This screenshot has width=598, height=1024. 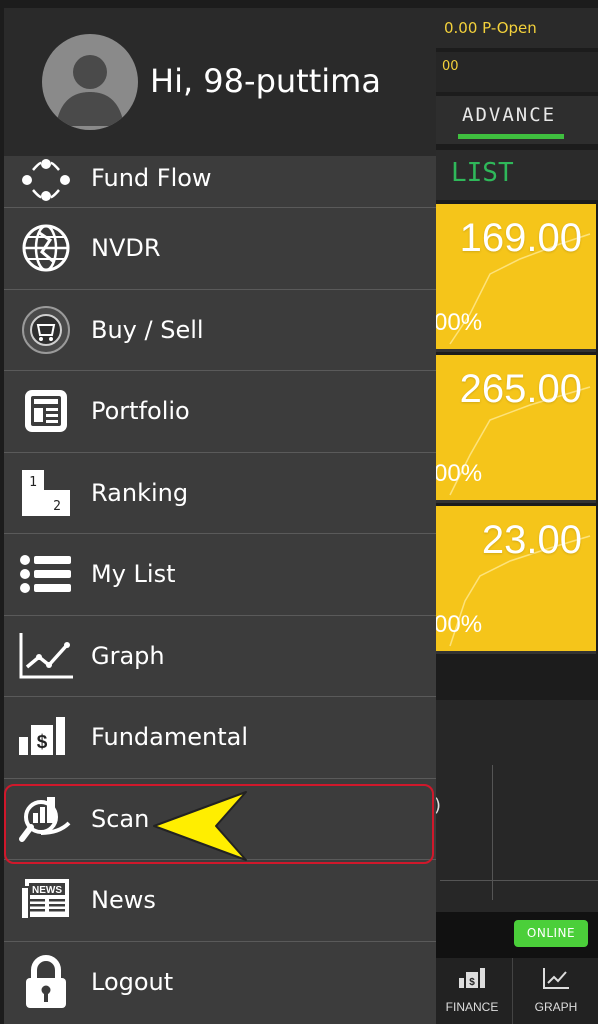 I want to click on svg-text: 2, so click(x=57, y=506).